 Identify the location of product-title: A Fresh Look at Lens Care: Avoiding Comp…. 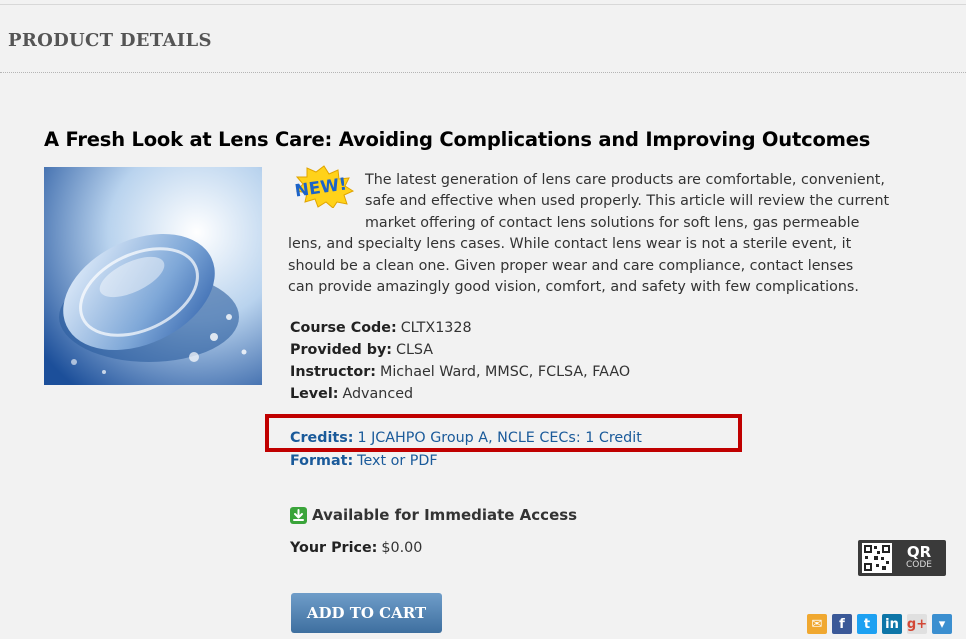
(457, 139).